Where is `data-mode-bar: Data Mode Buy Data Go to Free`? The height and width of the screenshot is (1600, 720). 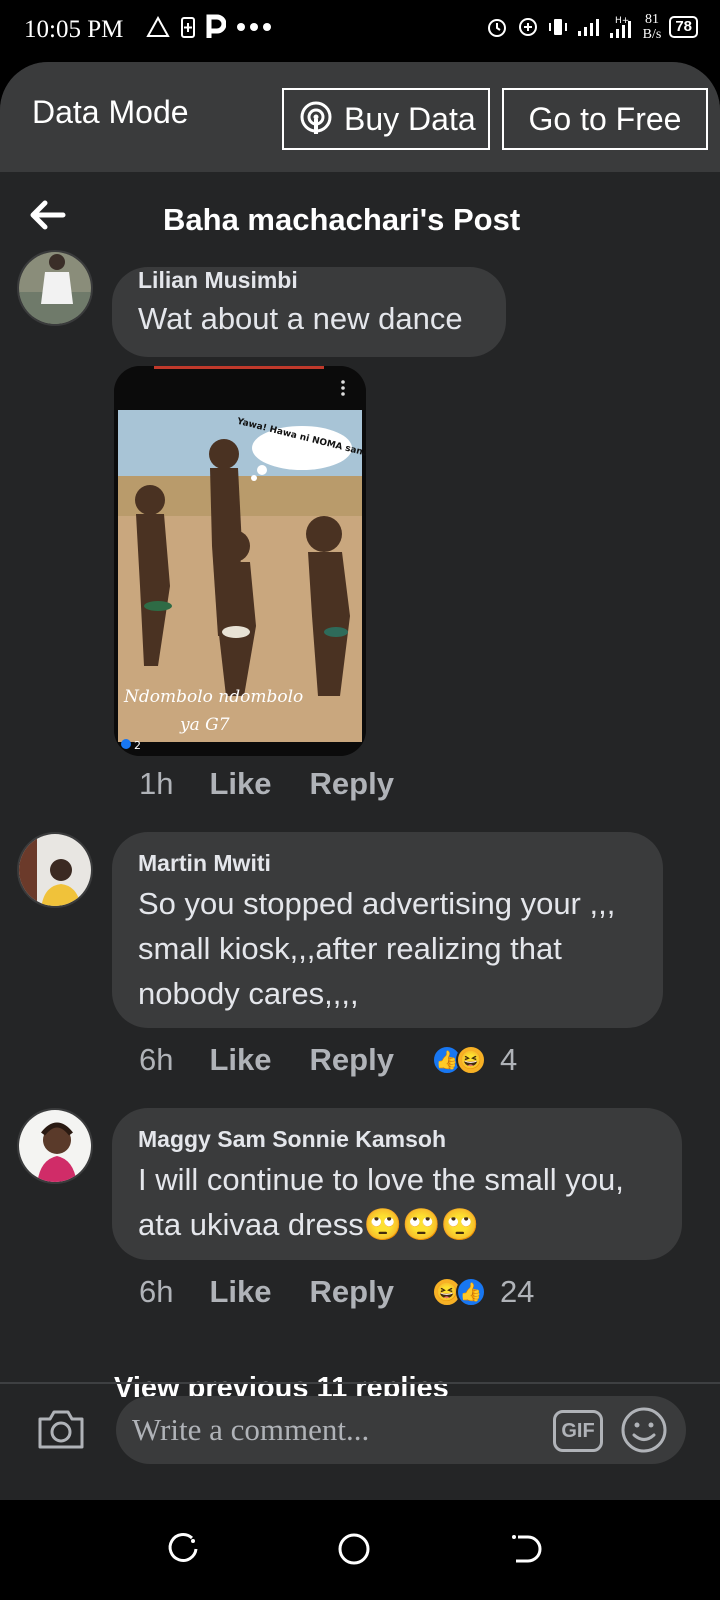
data-mode-bar: Data Mode Buy Data Go to Free is located at coordinates (360, 117).